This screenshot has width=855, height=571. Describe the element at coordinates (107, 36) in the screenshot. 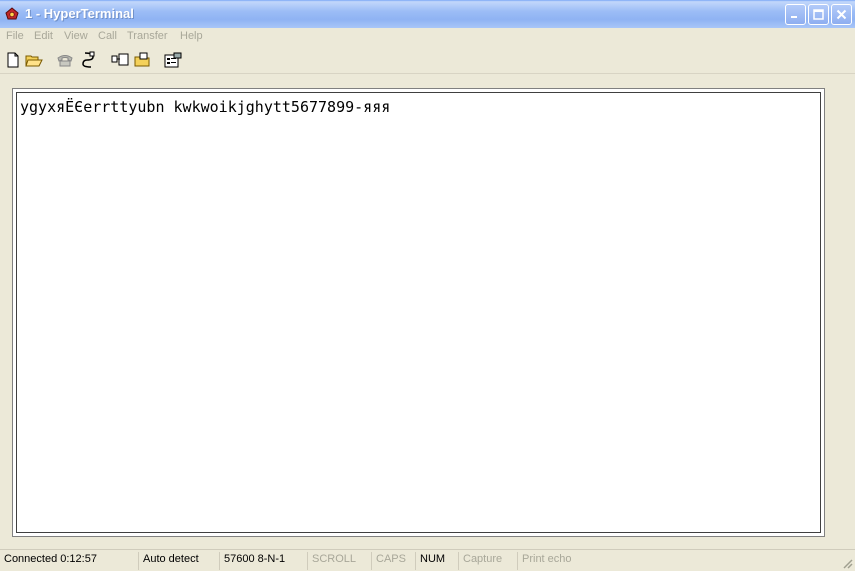

I see `menu-call: Call` at that location.